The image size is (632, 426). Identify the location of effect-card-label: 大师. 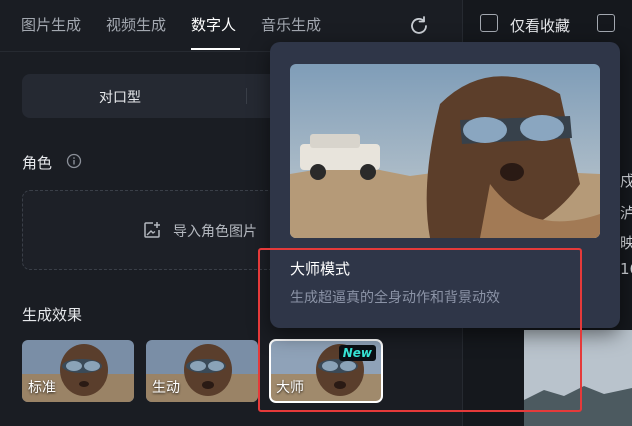
(290, 388).